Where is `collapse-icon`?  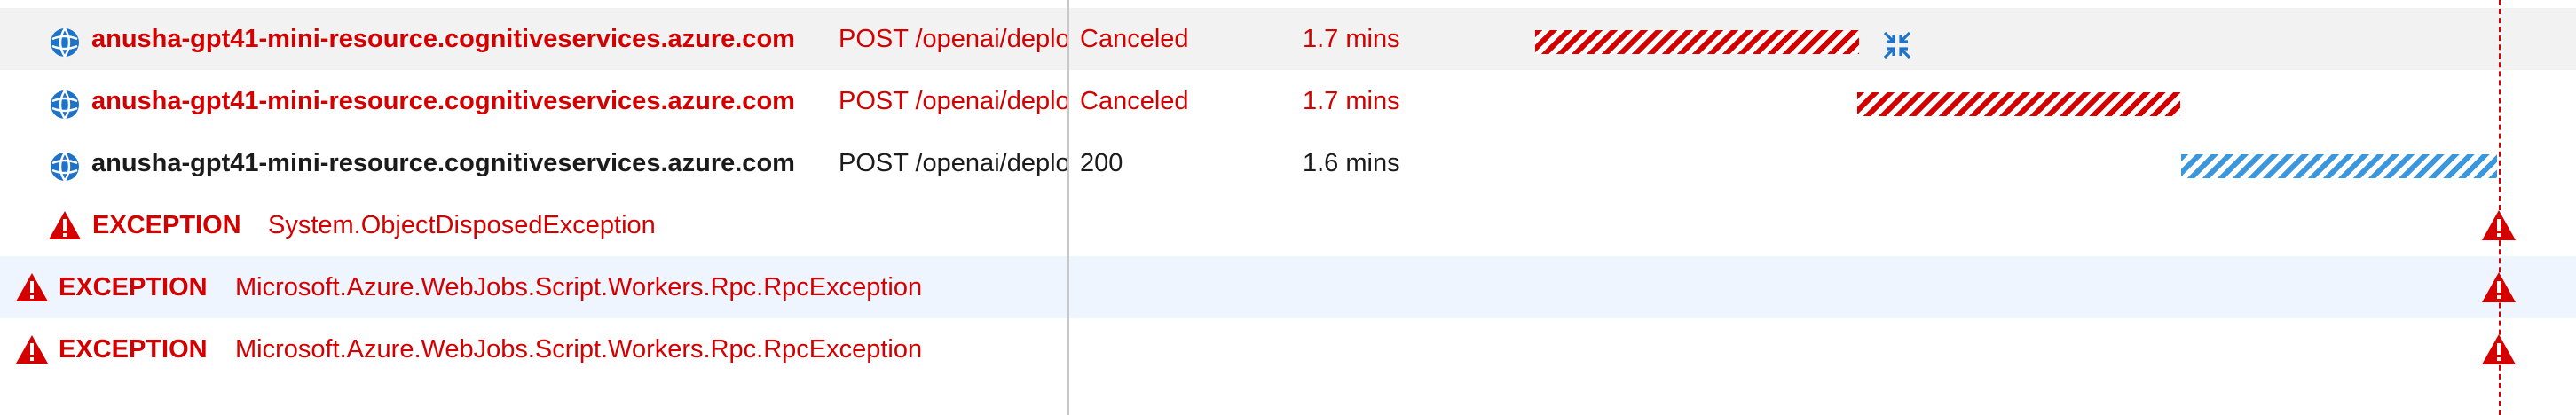 collapse-icon is located at coordinates (1897, 45).